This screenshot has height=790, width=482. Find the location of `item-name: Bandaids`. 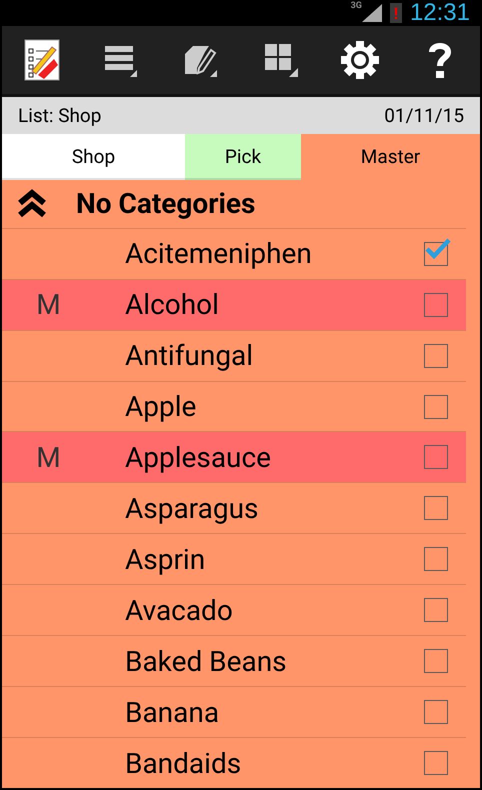

item-name: Bandaids is located at coordinates (183, 763).